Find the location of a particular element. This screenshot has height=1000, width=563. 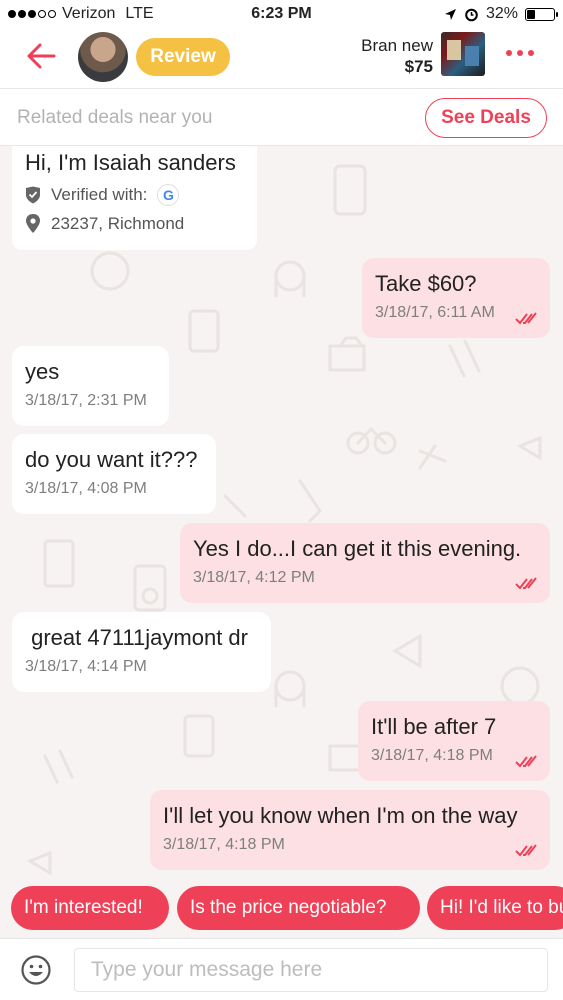

related-deals-bar: Related deals near you See Deals is located at coordinates (281, 117).